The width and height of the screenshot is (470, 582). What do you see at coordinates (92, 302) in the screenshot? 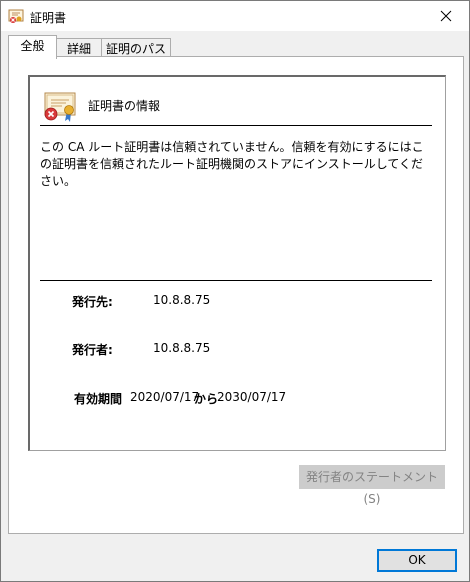
I see `issued-to-label: 発行先:` at bounding box center [92, 302].